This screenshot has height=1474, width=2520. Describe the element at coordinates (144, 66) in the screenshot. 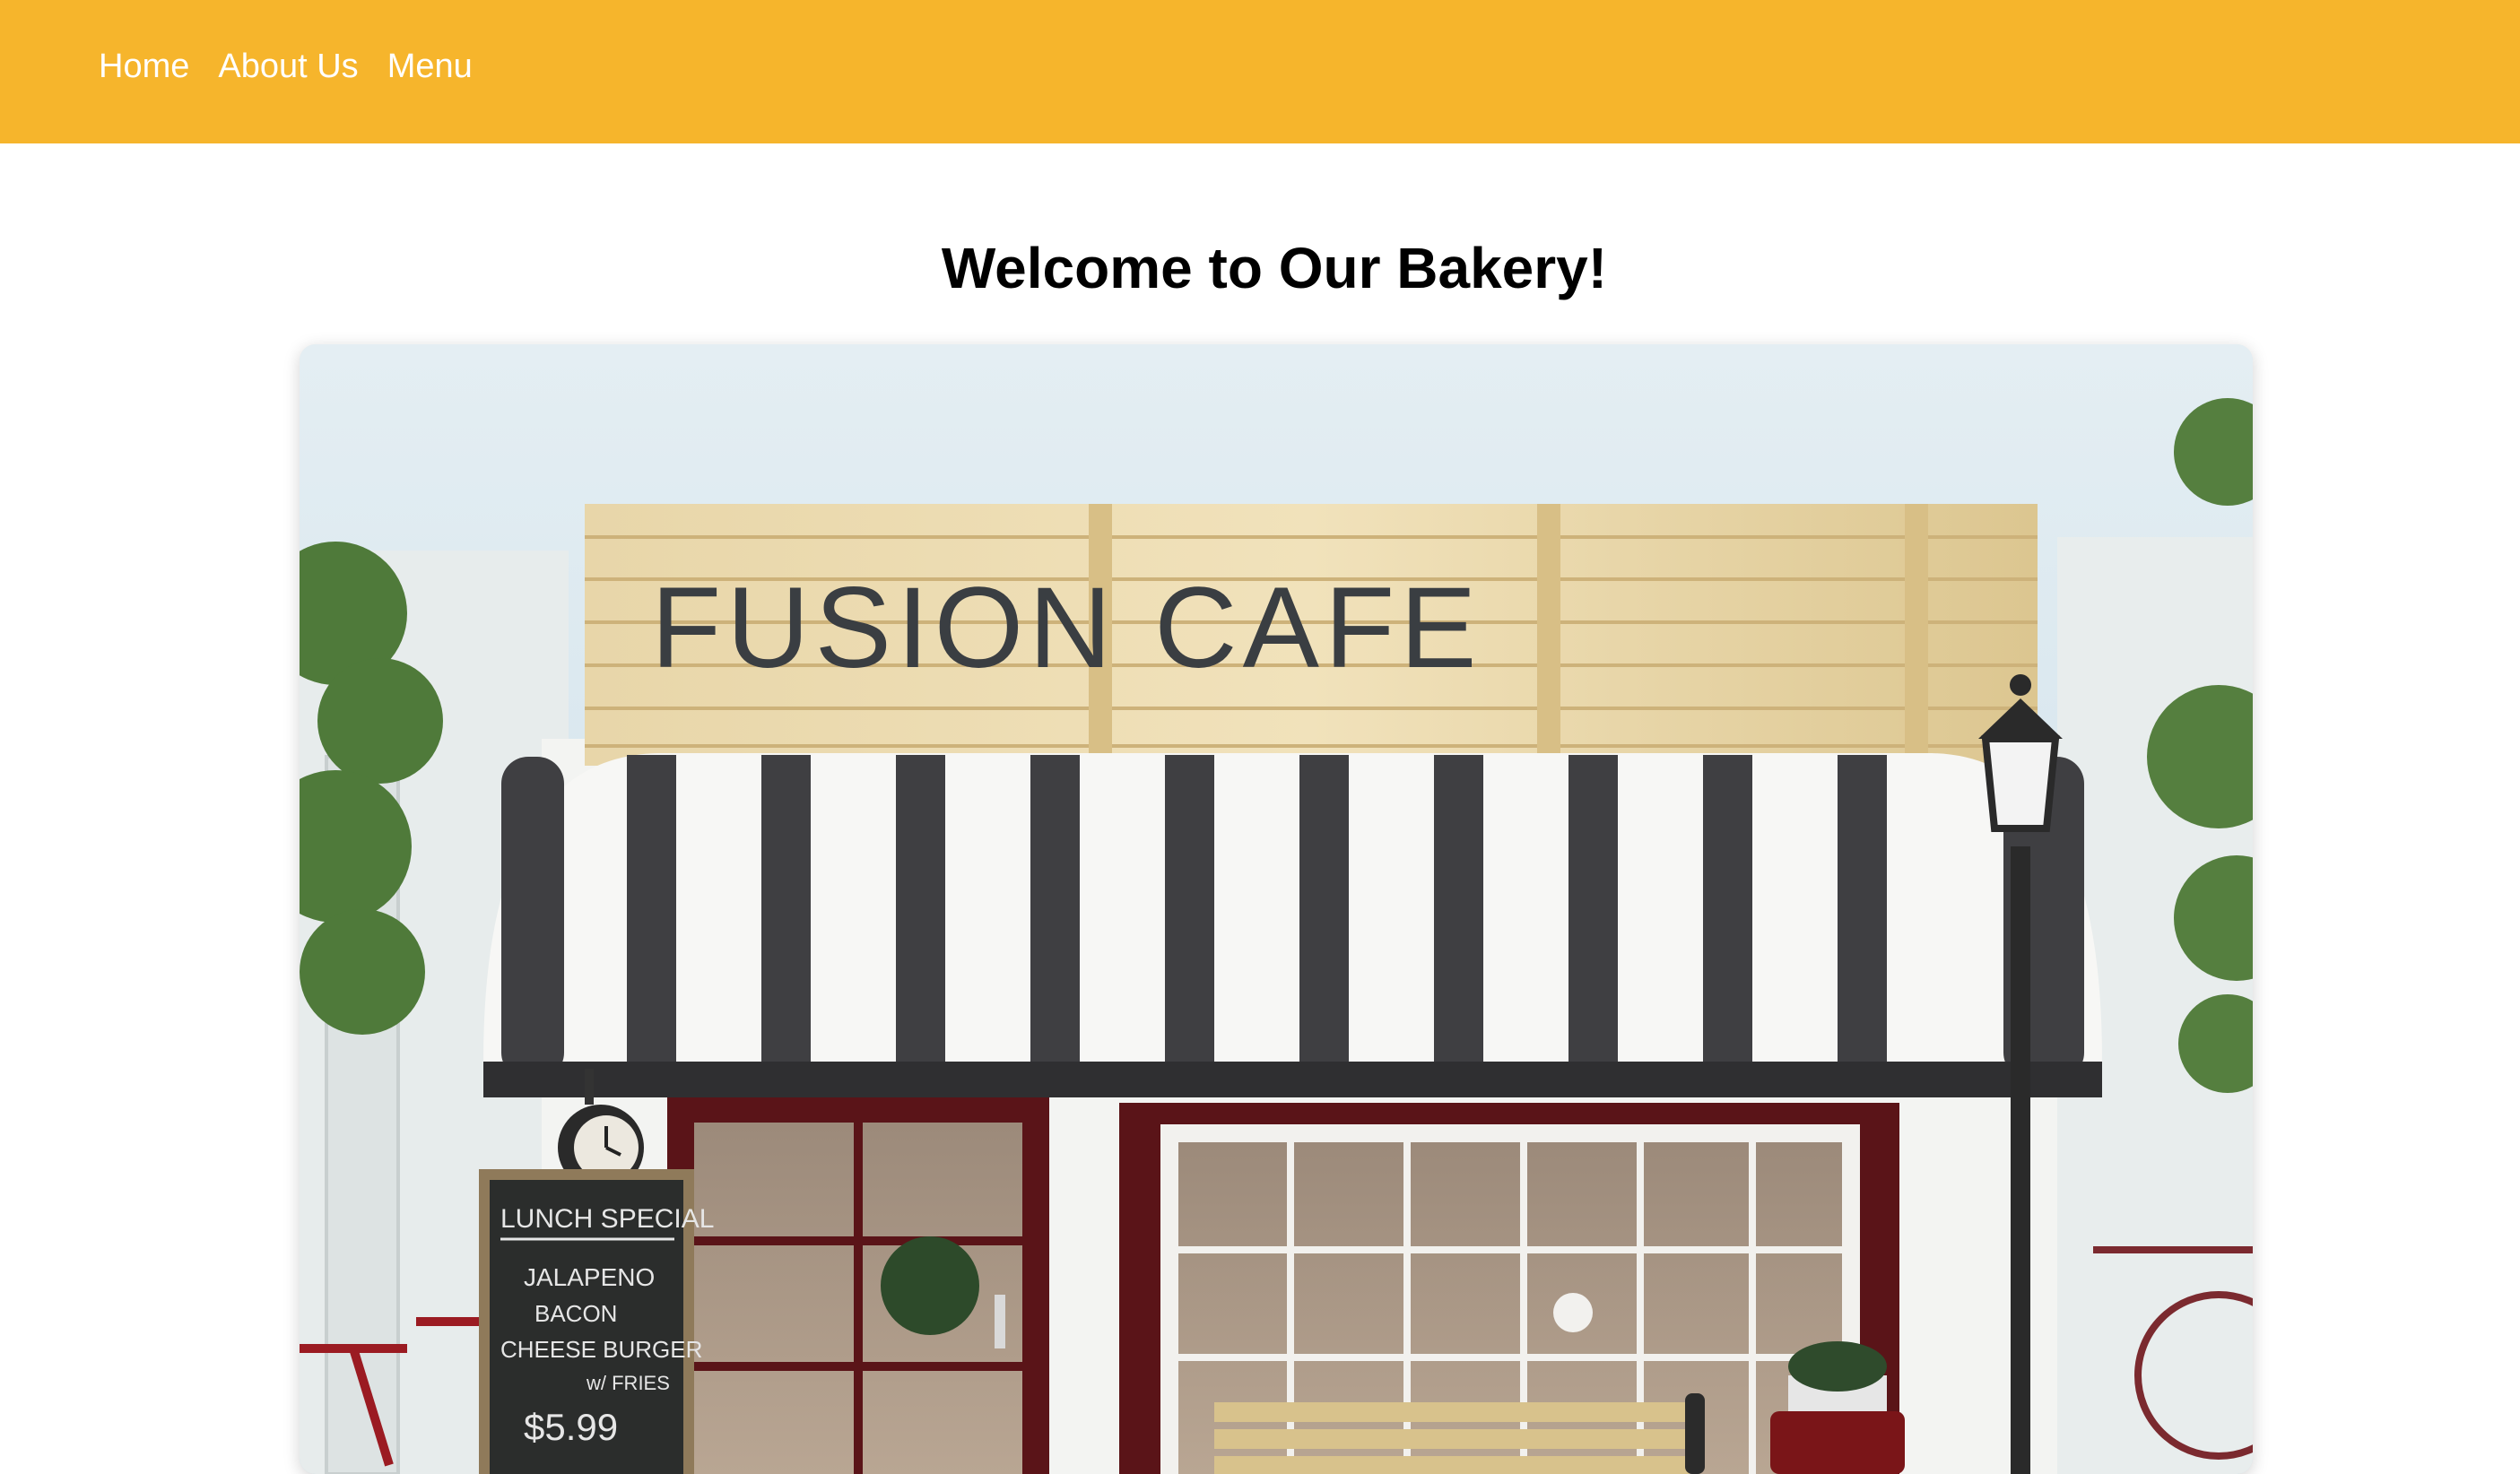

I see `nav-link-home: Home` at that location.